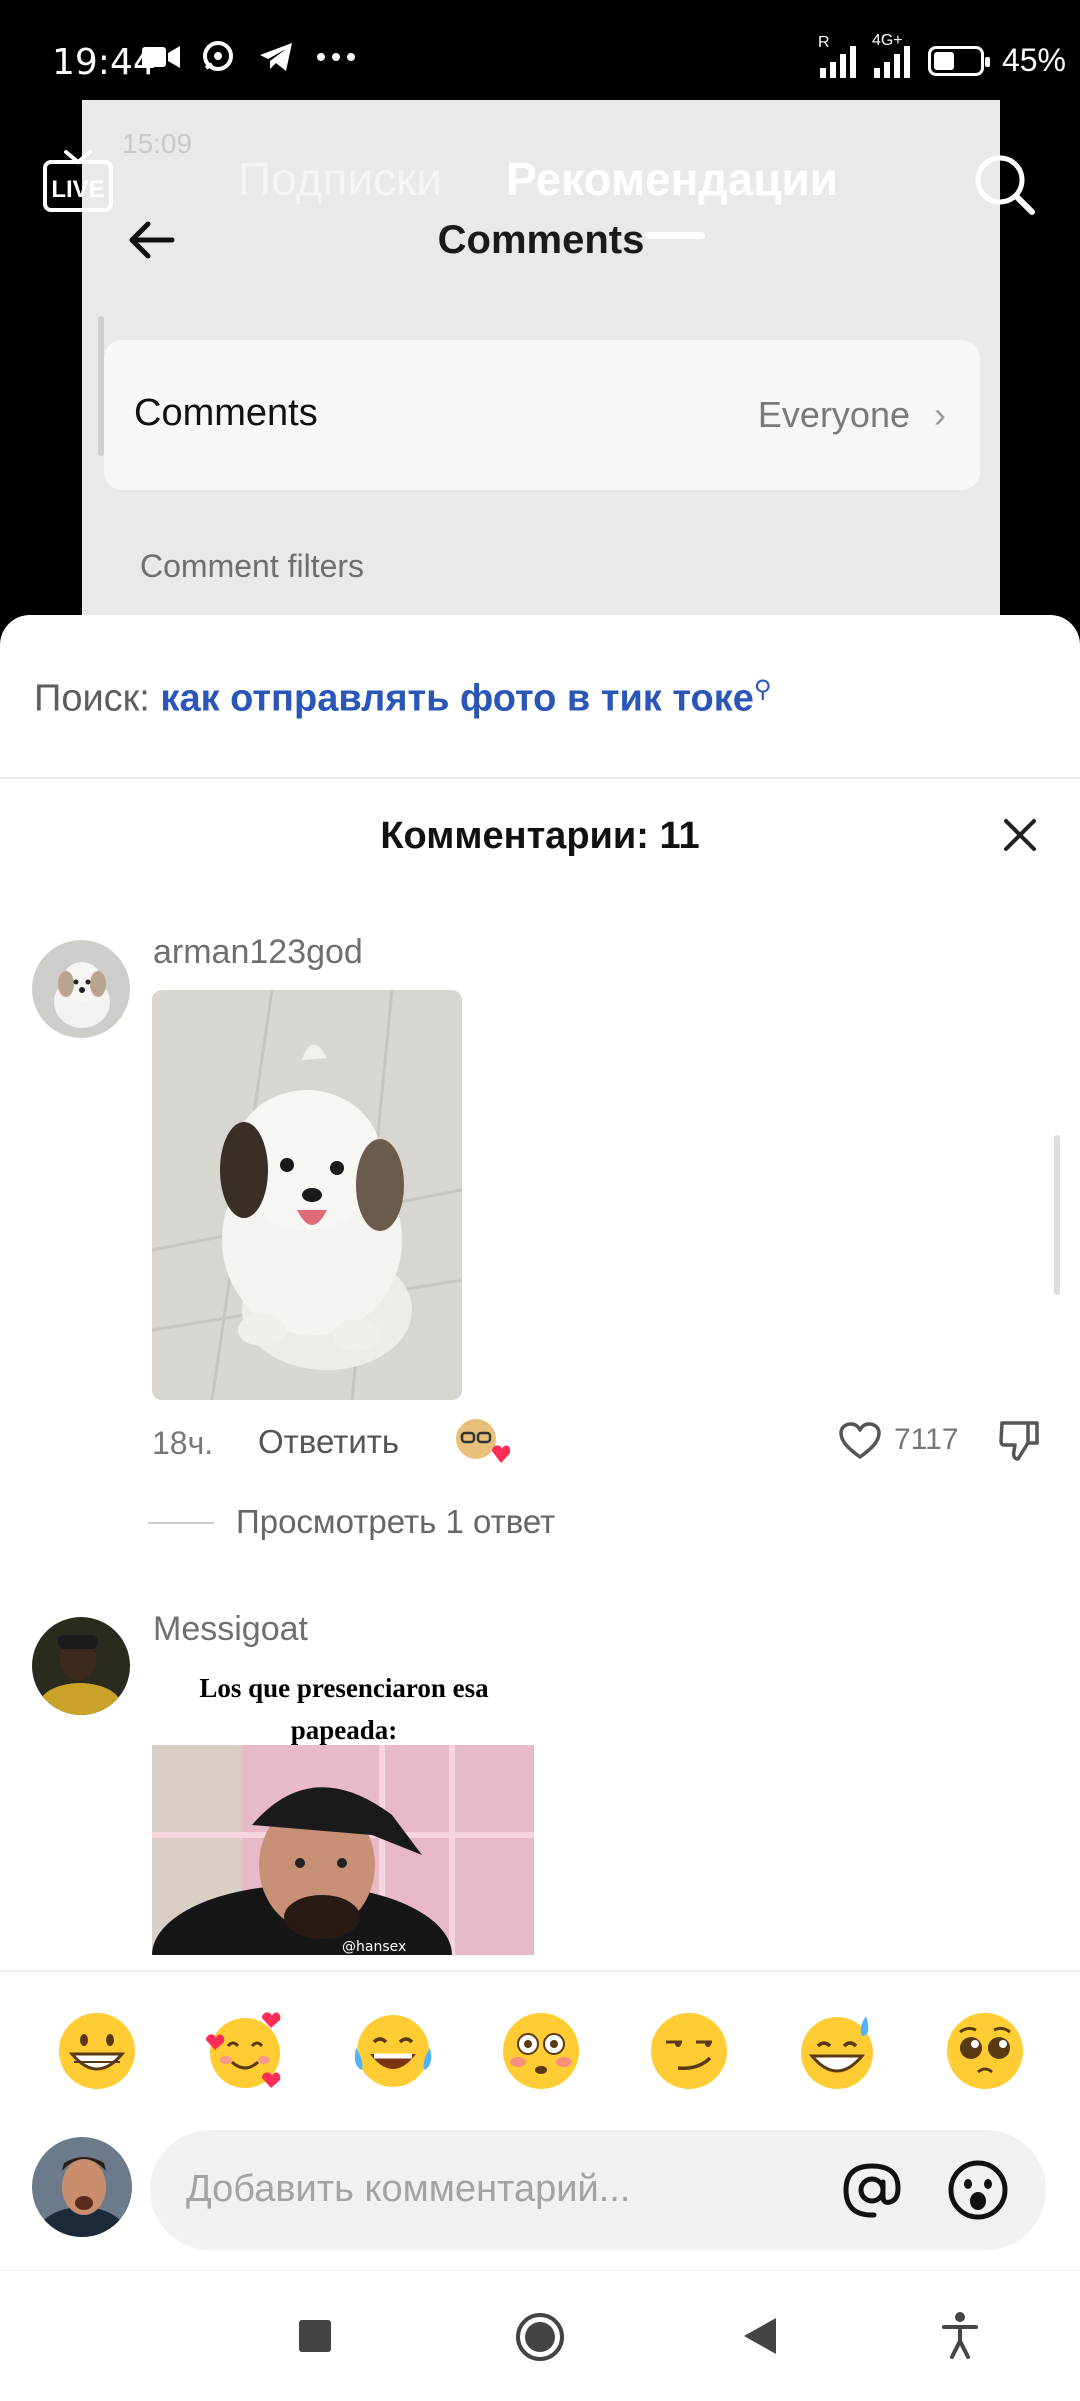 Image resolution: width=1080 pixels, height=2401 pixels. I want to click on chevron-right-icon: ›, so click(940, 414).